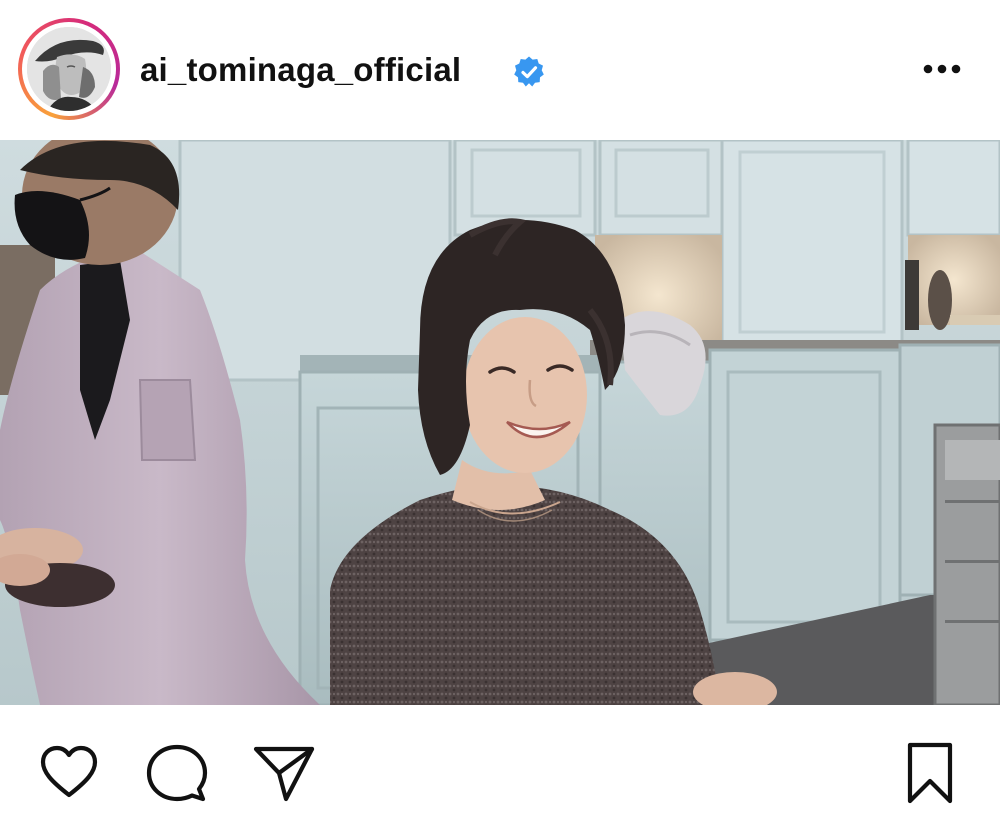 The width and height of the screenshot is (1000, 835). What do you see at coordinates (177, 773) in the screenshot?
I see `comment-bubble-icon` at bounding box center [177, 773].